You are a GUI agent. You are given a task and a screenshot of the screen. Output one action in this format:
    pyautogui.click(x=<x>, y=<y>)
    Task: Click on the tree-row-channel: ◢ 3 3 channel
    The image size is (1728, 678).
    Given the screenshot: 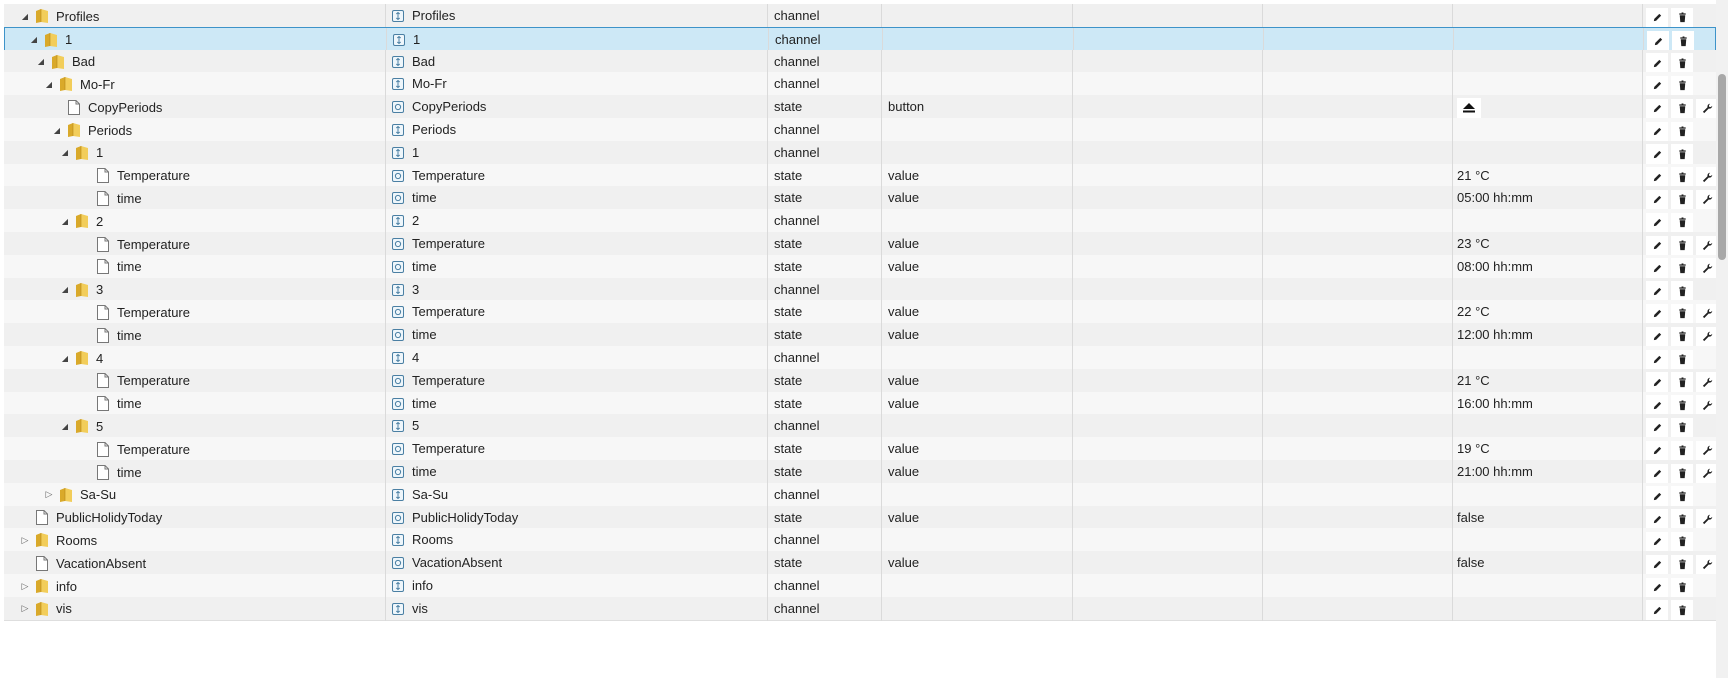 What is the action you would take?
    pyautogui.click(x=860, y=289)
    